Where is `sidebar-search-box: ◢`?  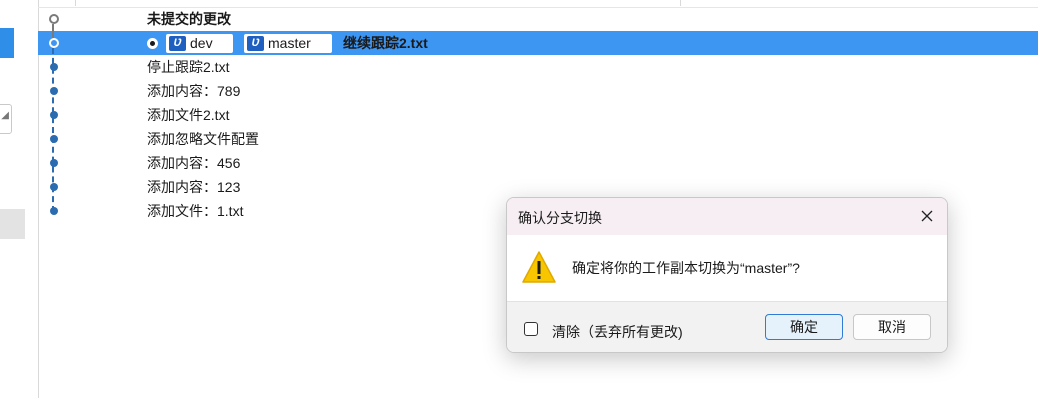
sidebar-search-box: ◢ is located at coordinates (6, 119).